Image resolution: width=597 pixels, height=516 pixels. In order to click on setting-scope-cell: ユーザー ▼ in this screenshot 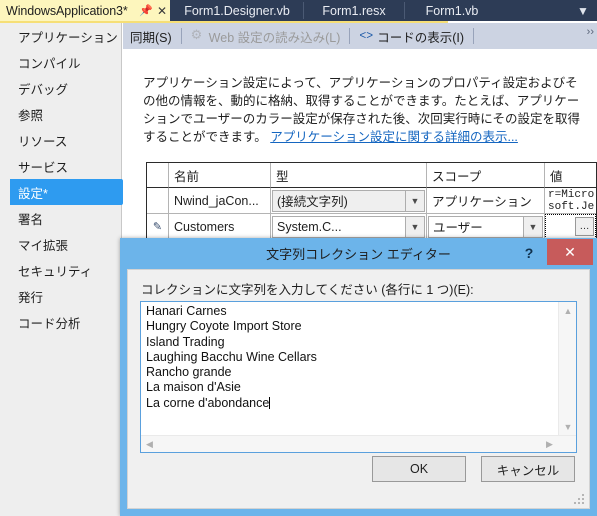, I will do `click(486, 227)`.